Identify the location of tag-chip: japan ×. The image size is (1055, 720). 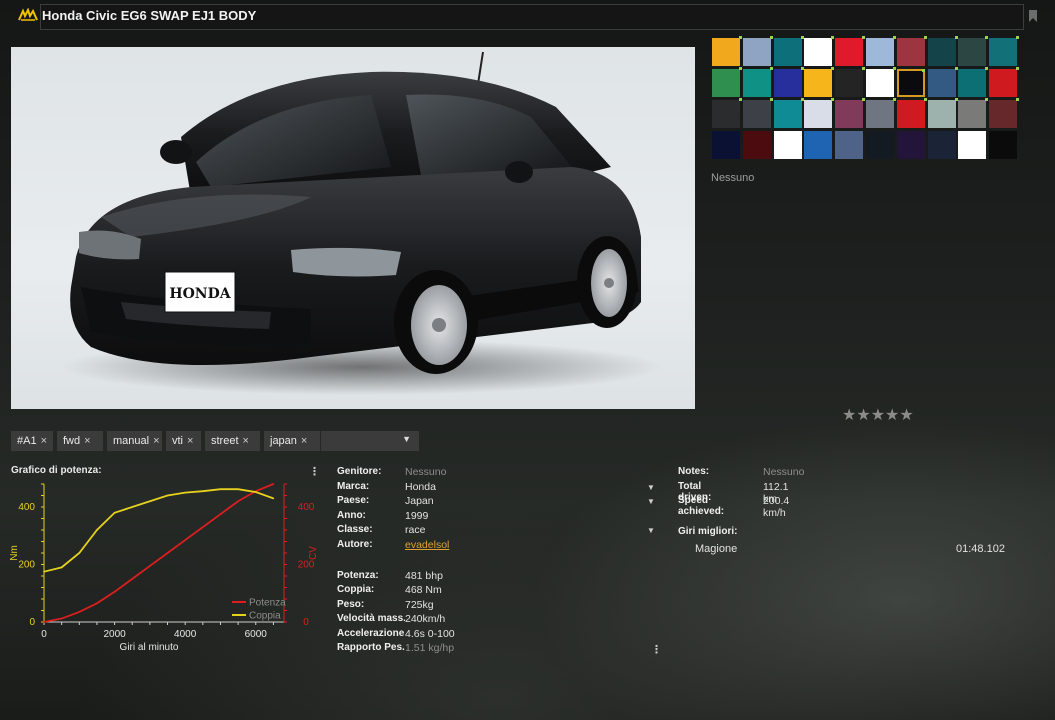
(292, 441).